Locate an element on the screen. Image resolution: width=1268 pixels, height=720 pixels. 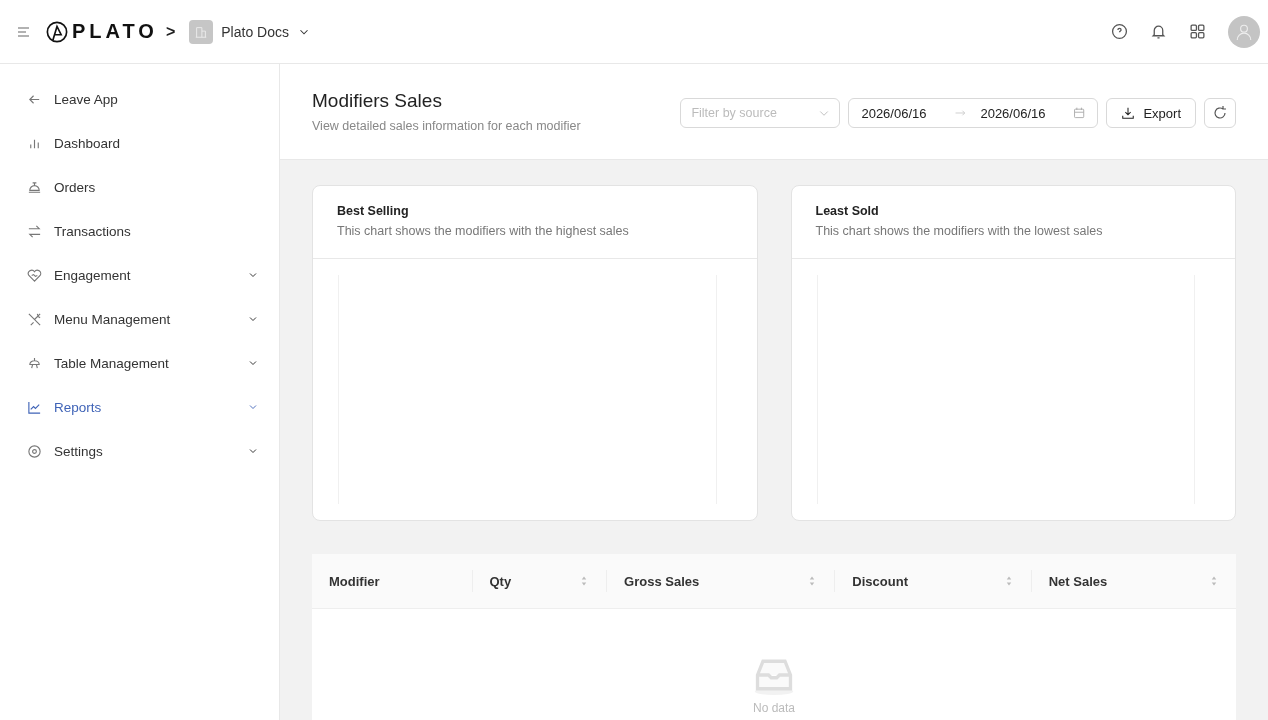
column-header: Net Sales is located at coordinates (1134, 581).